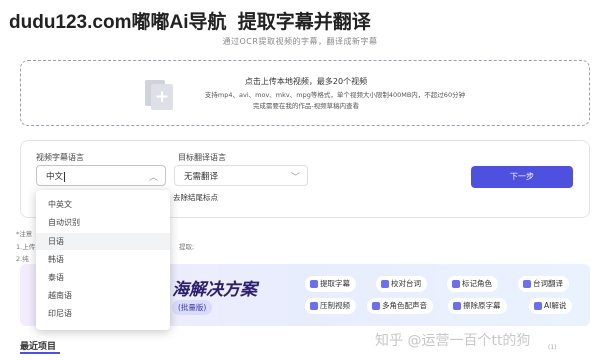  I want to click on watermark-small: (1), so click(552, 347).